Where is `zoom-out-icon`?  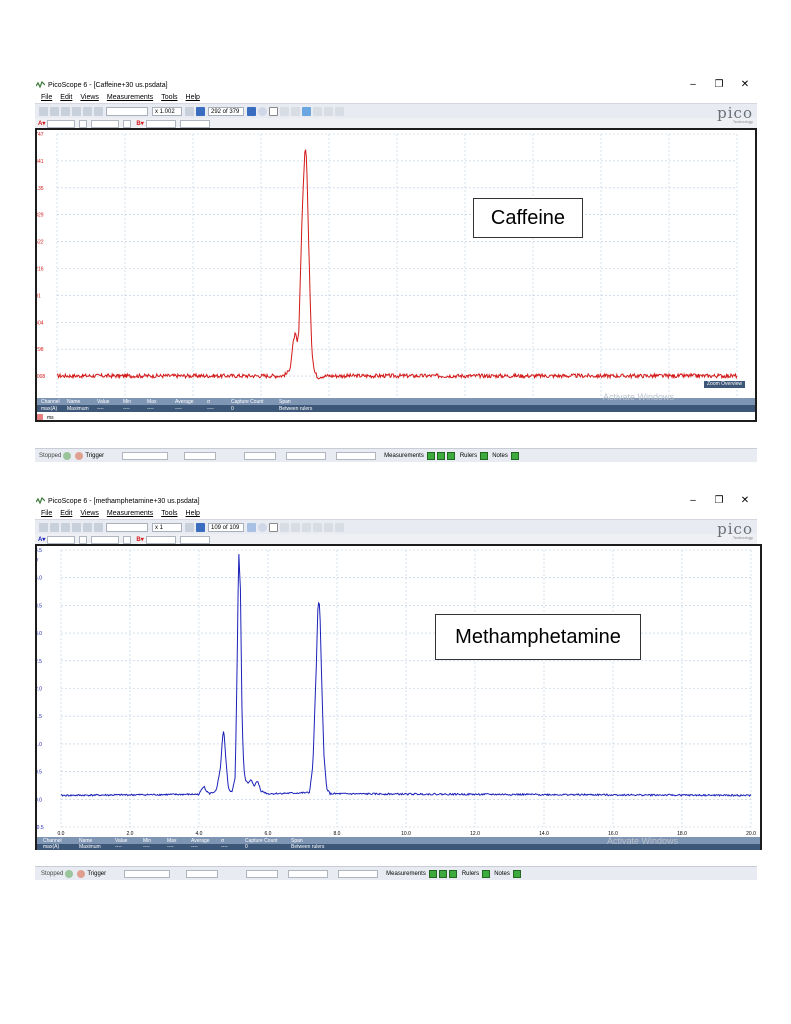 zoom-out-icon is located at coordinates (317, 527).